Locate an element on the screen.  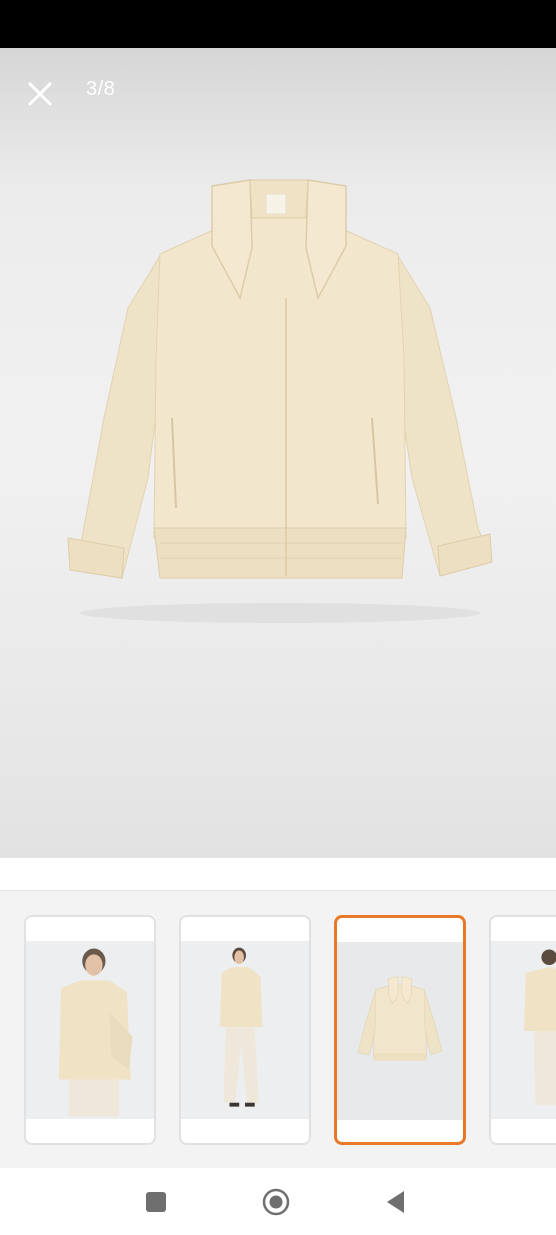
close-icon is located at coordinates (40, 94).